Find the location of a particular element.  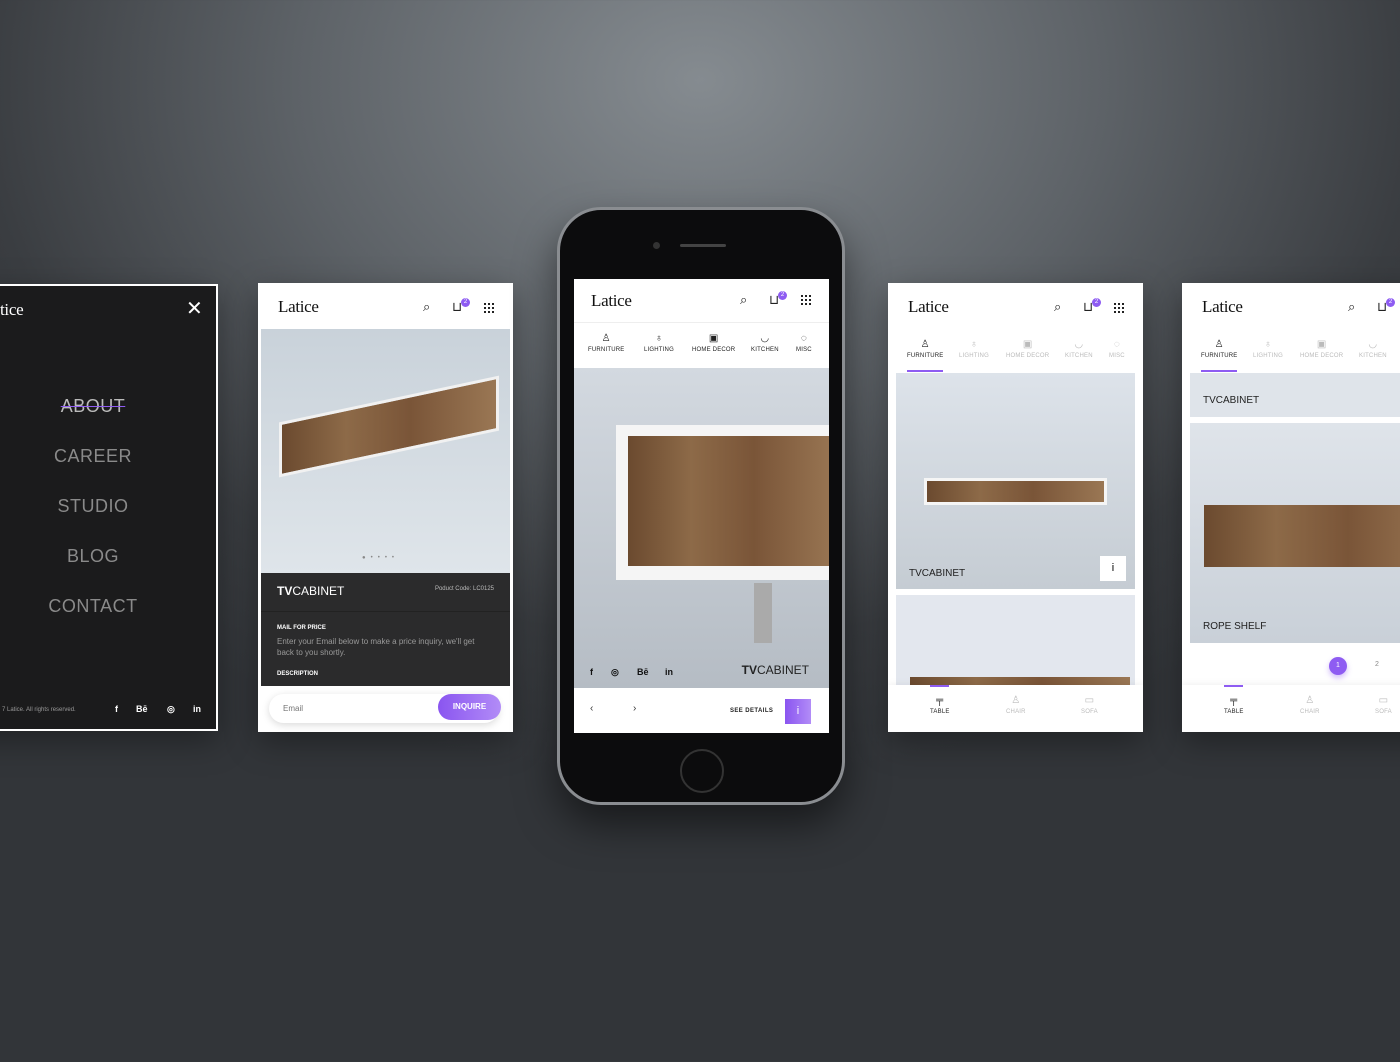

carousel-dots: ●•••• is located at coordinates (380, 558).